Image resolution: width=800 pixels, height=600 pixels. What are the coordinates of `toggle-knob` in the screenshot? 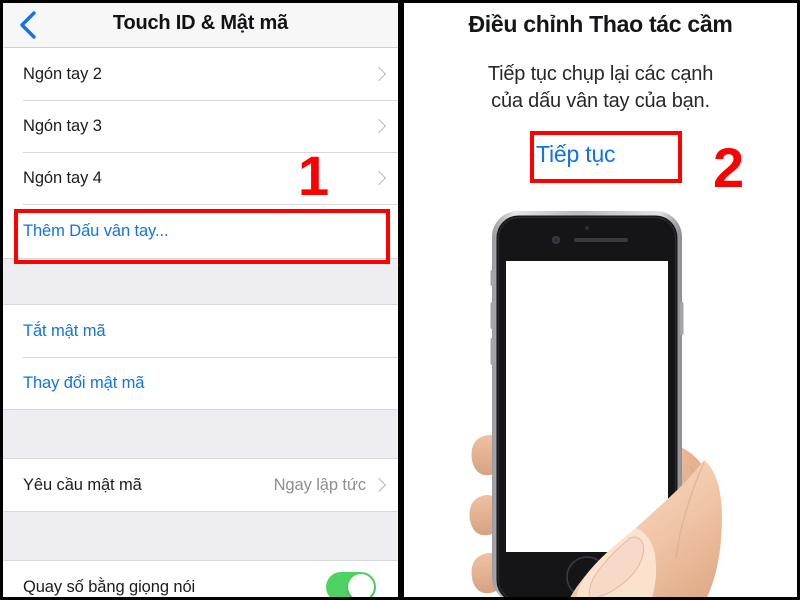 It's located at (361, 585).